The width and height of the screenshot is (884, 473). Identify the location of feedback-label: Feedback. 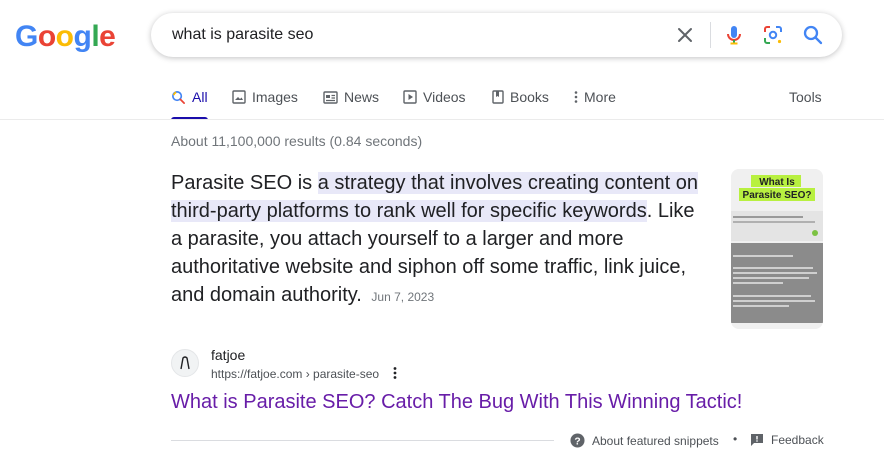
(797, 440).